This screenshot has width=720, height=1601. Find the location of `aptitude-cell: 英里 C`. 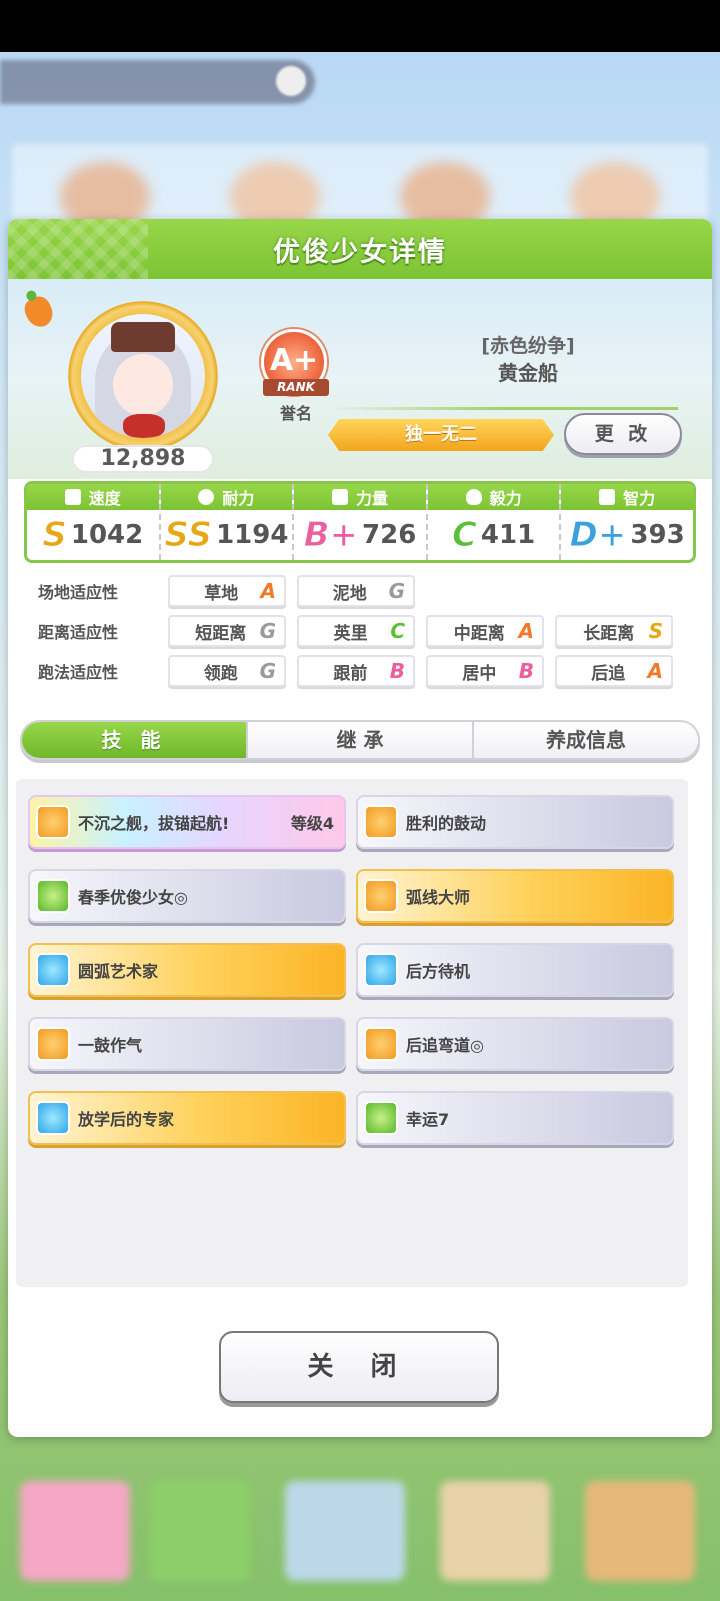

aptitude-cell: 英里 C is located at coordinates (356, 631).